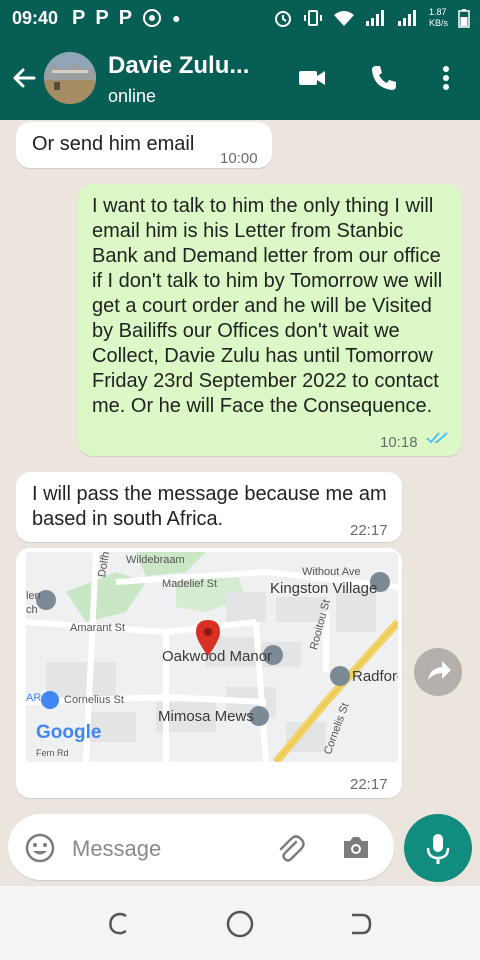  I want to click on vibrate-icon, so click(312, 18).